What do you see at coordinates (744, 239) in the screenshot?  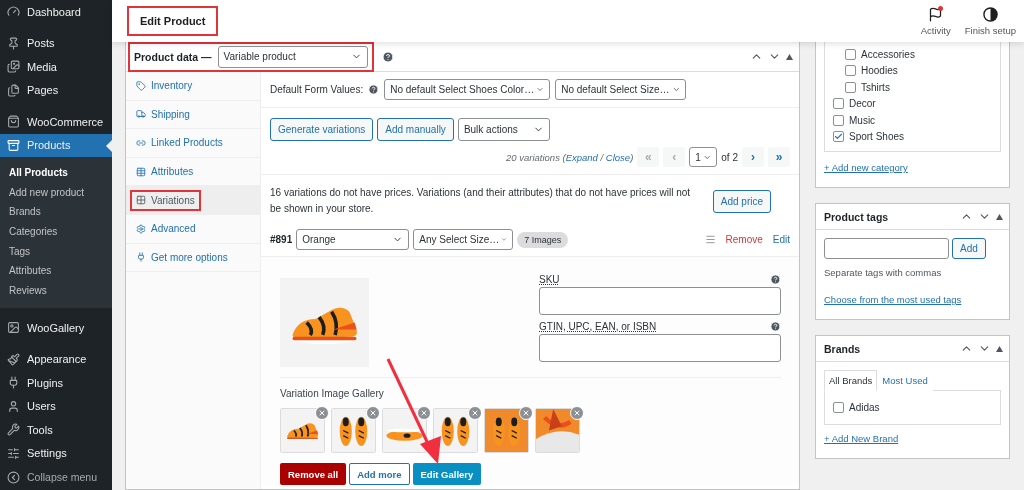 I see `remove-link: Remove` at bounding box center [744, 239].